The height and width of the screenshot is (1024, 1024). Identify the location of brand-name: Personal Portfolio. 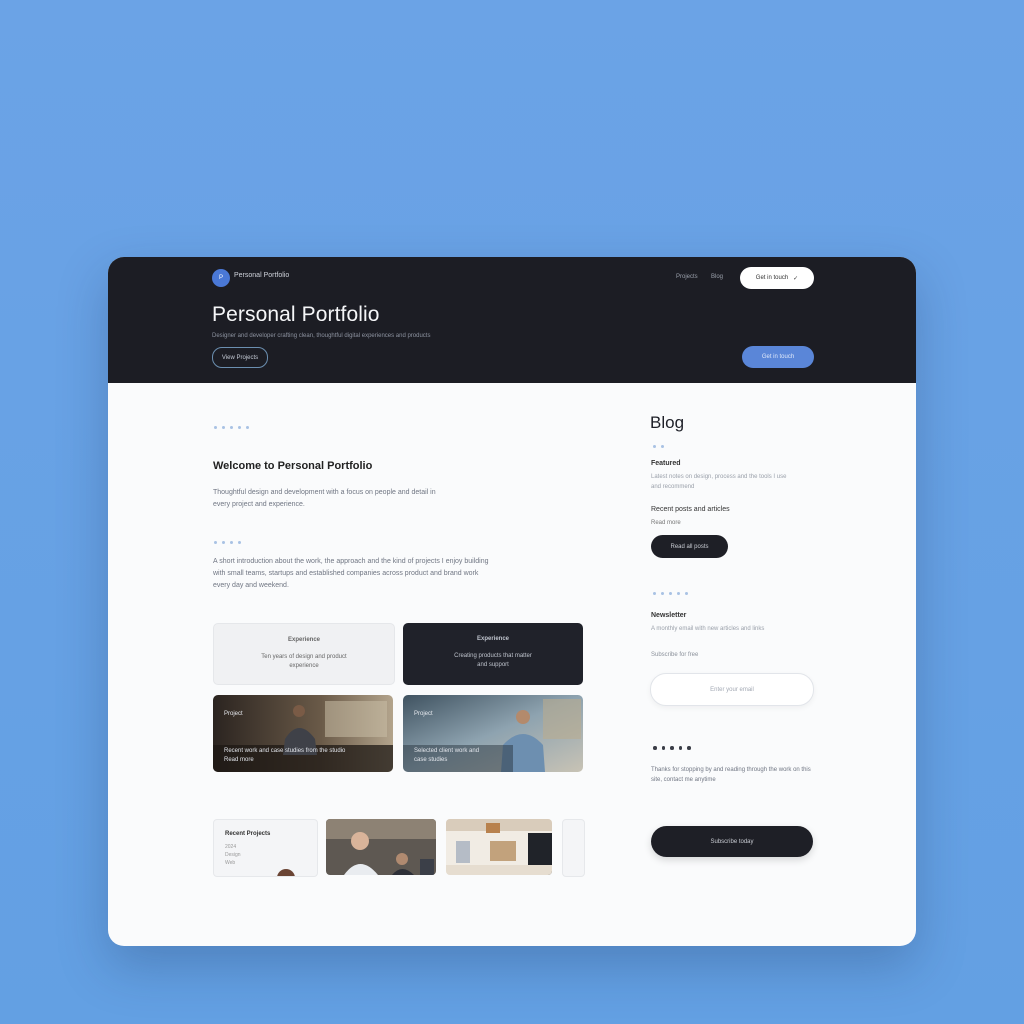
(261, 275).